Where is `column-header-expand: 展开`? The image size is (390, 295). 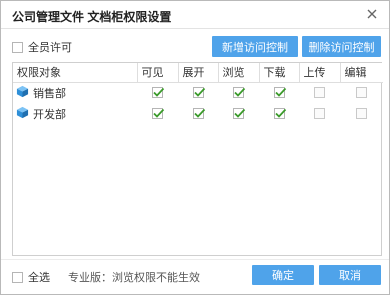
column-header-expand: 展开 is located at coordinates (198, 73).